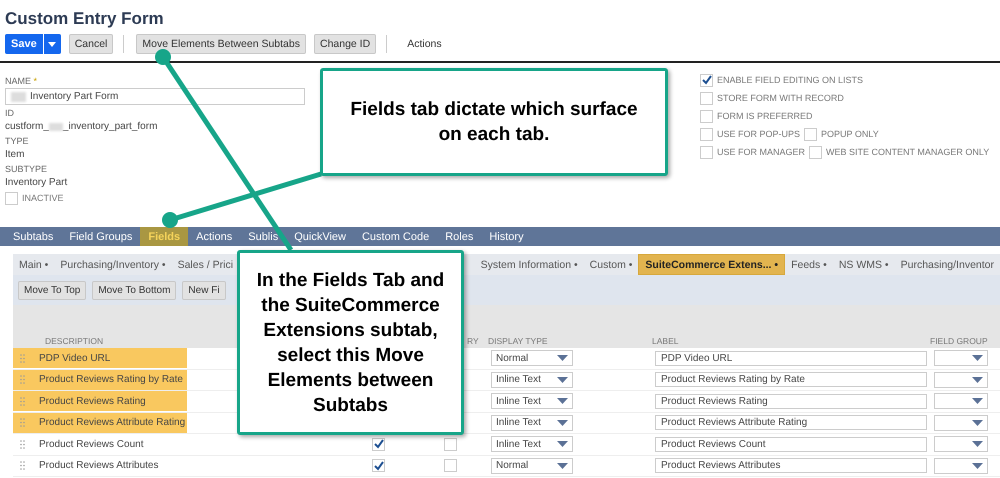 This screenshot has width=1000, height=478. Describe the element at coordinates (9, 113) in the screenshot. I see `field-label: ID` at that location.